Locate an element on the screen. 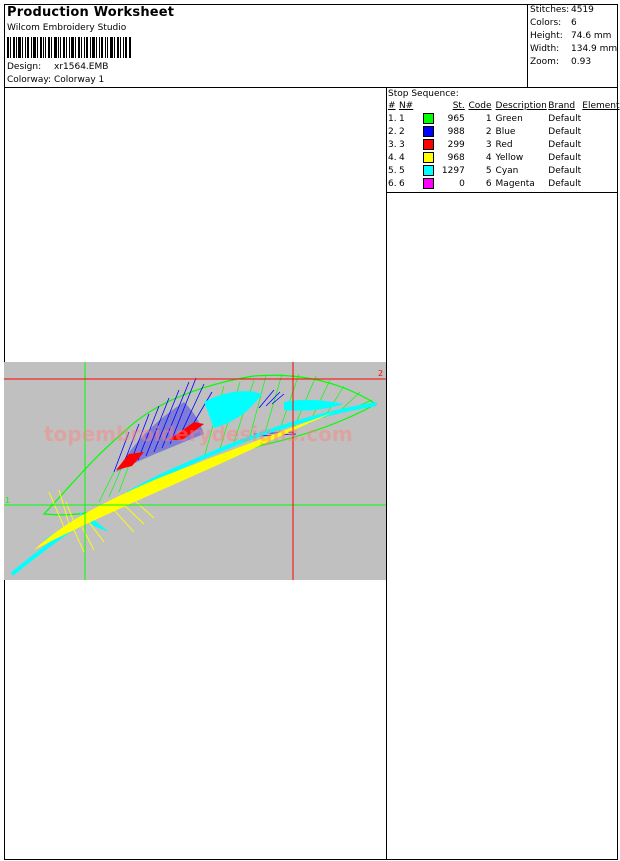 This screenshot has height=861, width=620. table-row: 1. 1 965 1 Green Default is located at coordinates (485, 118).